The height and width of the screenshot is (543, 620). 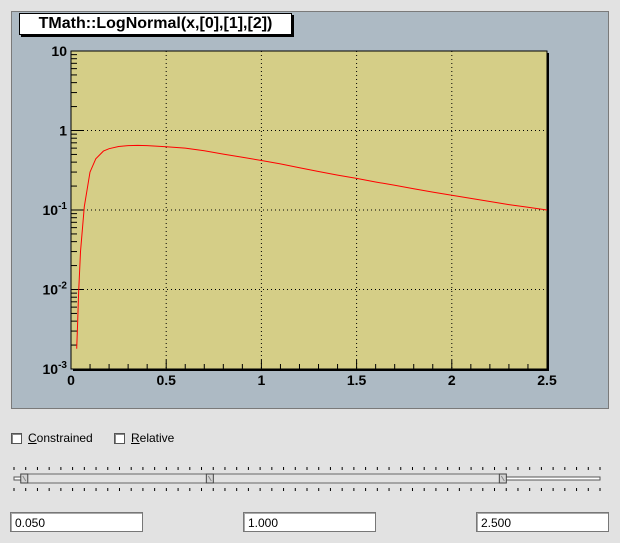 I want to click on constrained-checkbox, so click(x=16, y=438).